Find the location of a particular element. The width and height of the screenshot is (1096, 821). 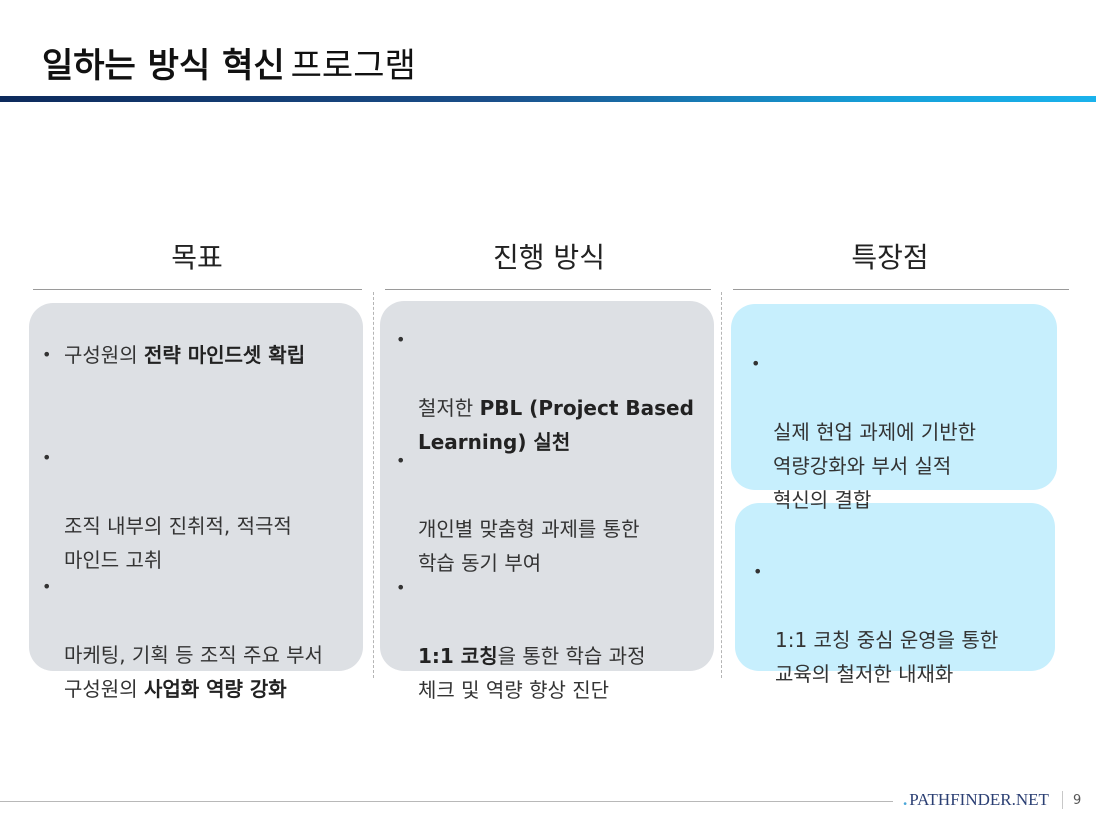

brand-logo: . PATHFINDER.NET is located at coordinates (976, 799).